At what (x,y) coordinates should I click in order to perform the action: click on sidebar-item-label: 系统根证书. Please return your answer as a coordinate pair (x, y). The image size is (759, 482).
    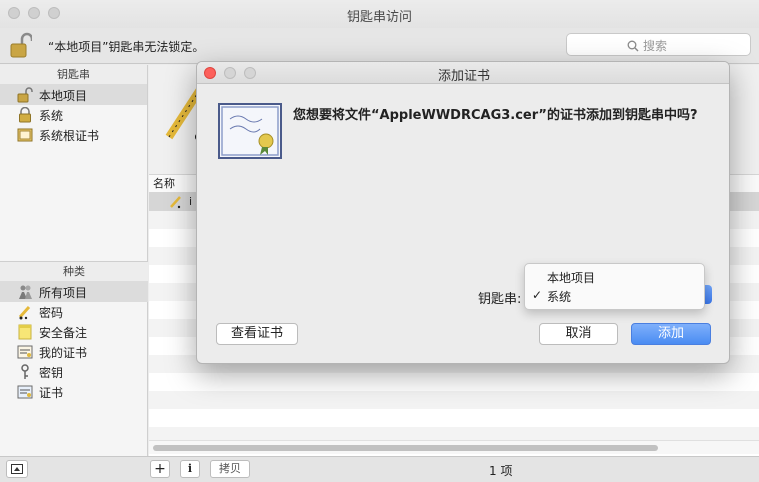
    Looking at the image, I should click on (69, 135).